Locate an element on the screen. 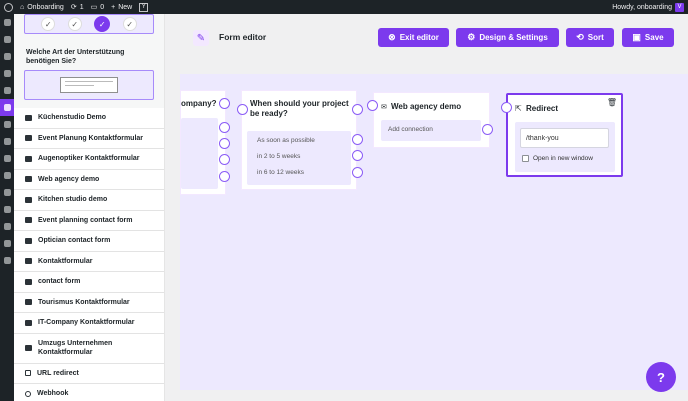 This screenshot has height=401, width=688. floppy-disk-icon: ▣ is located at coordinates (636, 37).